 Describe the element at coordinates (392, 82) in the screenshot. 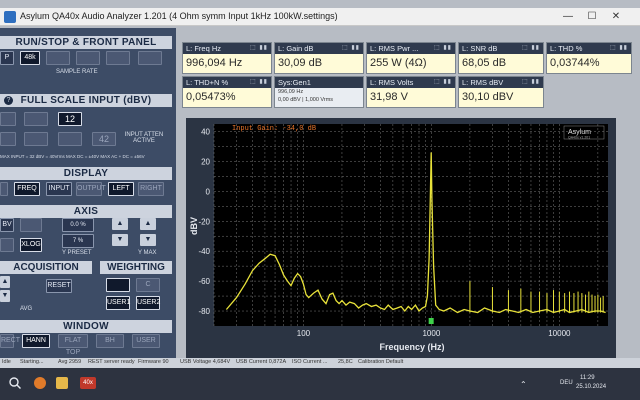

I see `meter-label: L: RMS Volts` at that location.